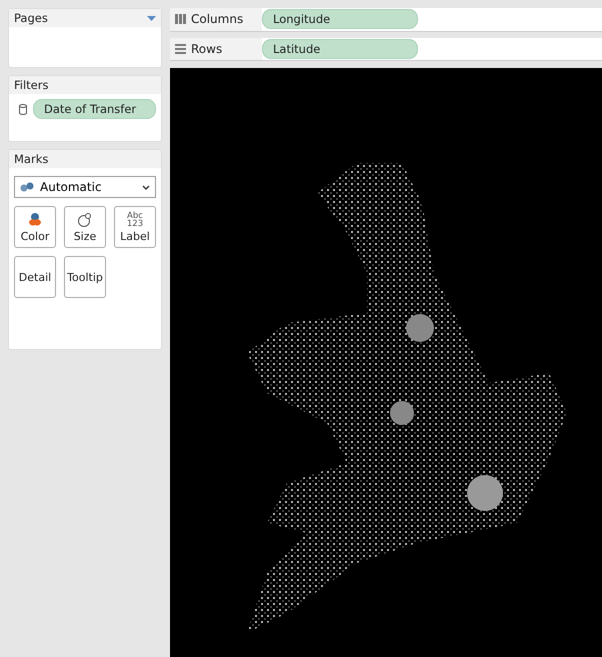 The height and width of the screenshot is (657, 602). Describe the element at coordinates (146, 187) in the screenshot. I see `chevron-down-icon` at that location.